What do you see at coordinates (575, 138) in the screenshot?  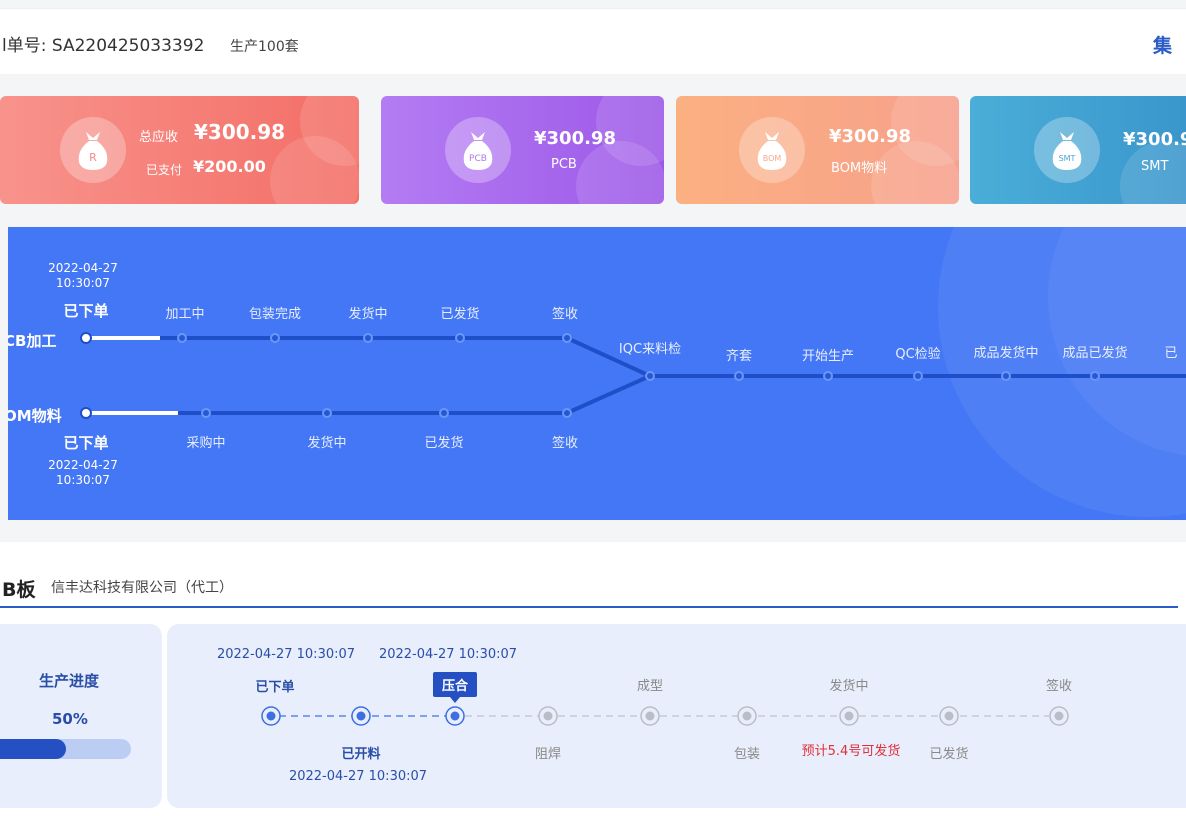 I see `pcb-cost-amount: ¥300.98` at bounding box center [575, 138].